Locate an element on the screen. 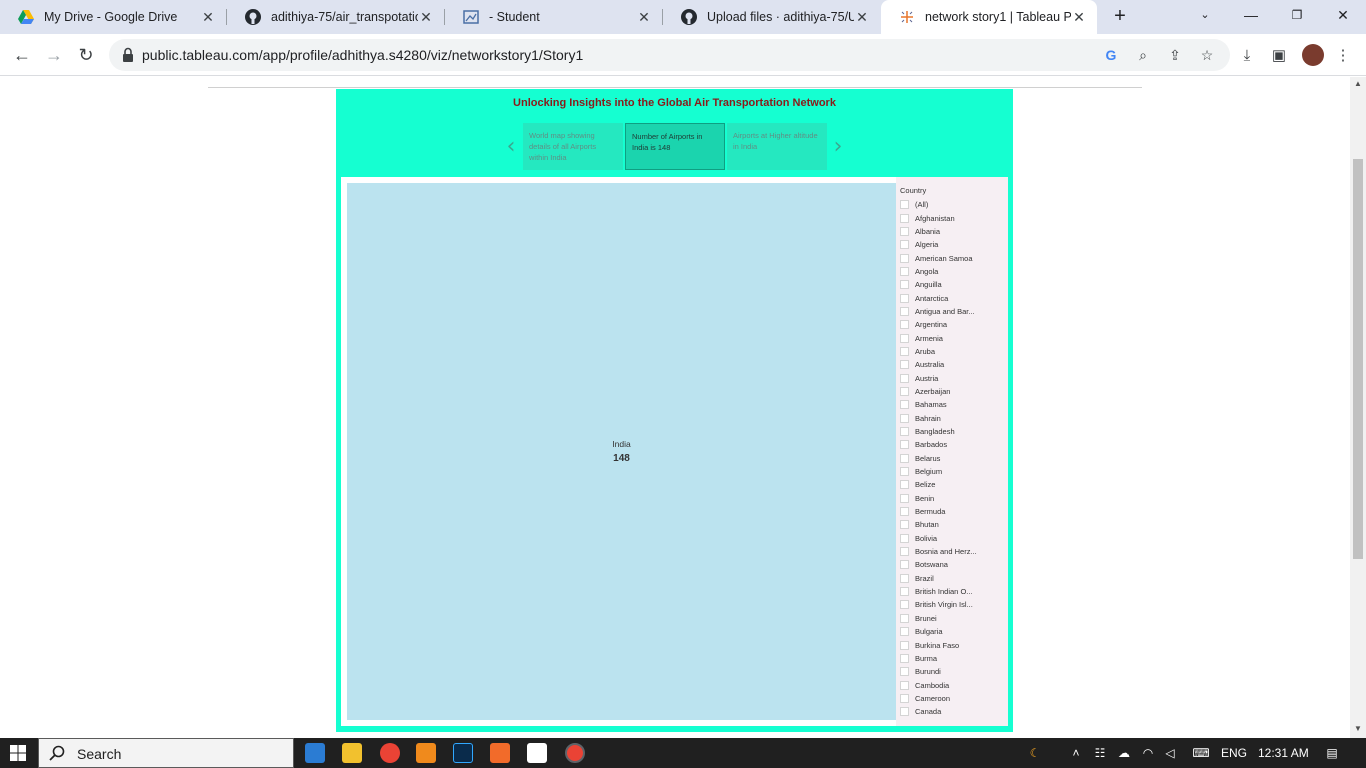 The height and width of the screenshot is (768, 1366). side-panel-icon: ▣ is located at coordinates (1279, 56).